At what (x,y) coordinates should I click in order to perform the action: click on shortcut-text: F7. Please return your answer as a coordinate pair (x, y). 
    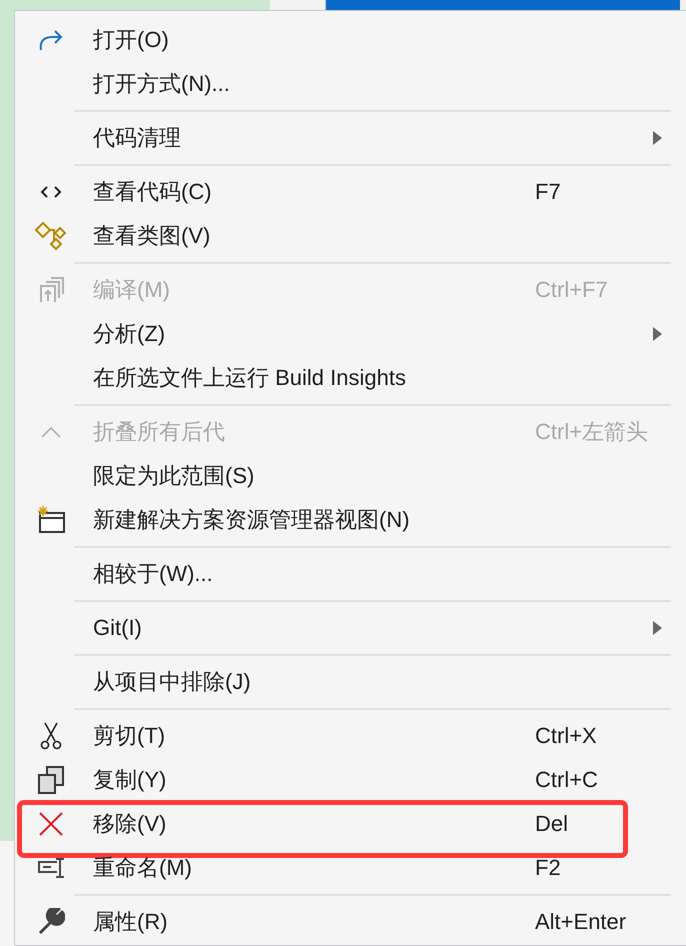
    Looking at the image, I should click on (548, 191).